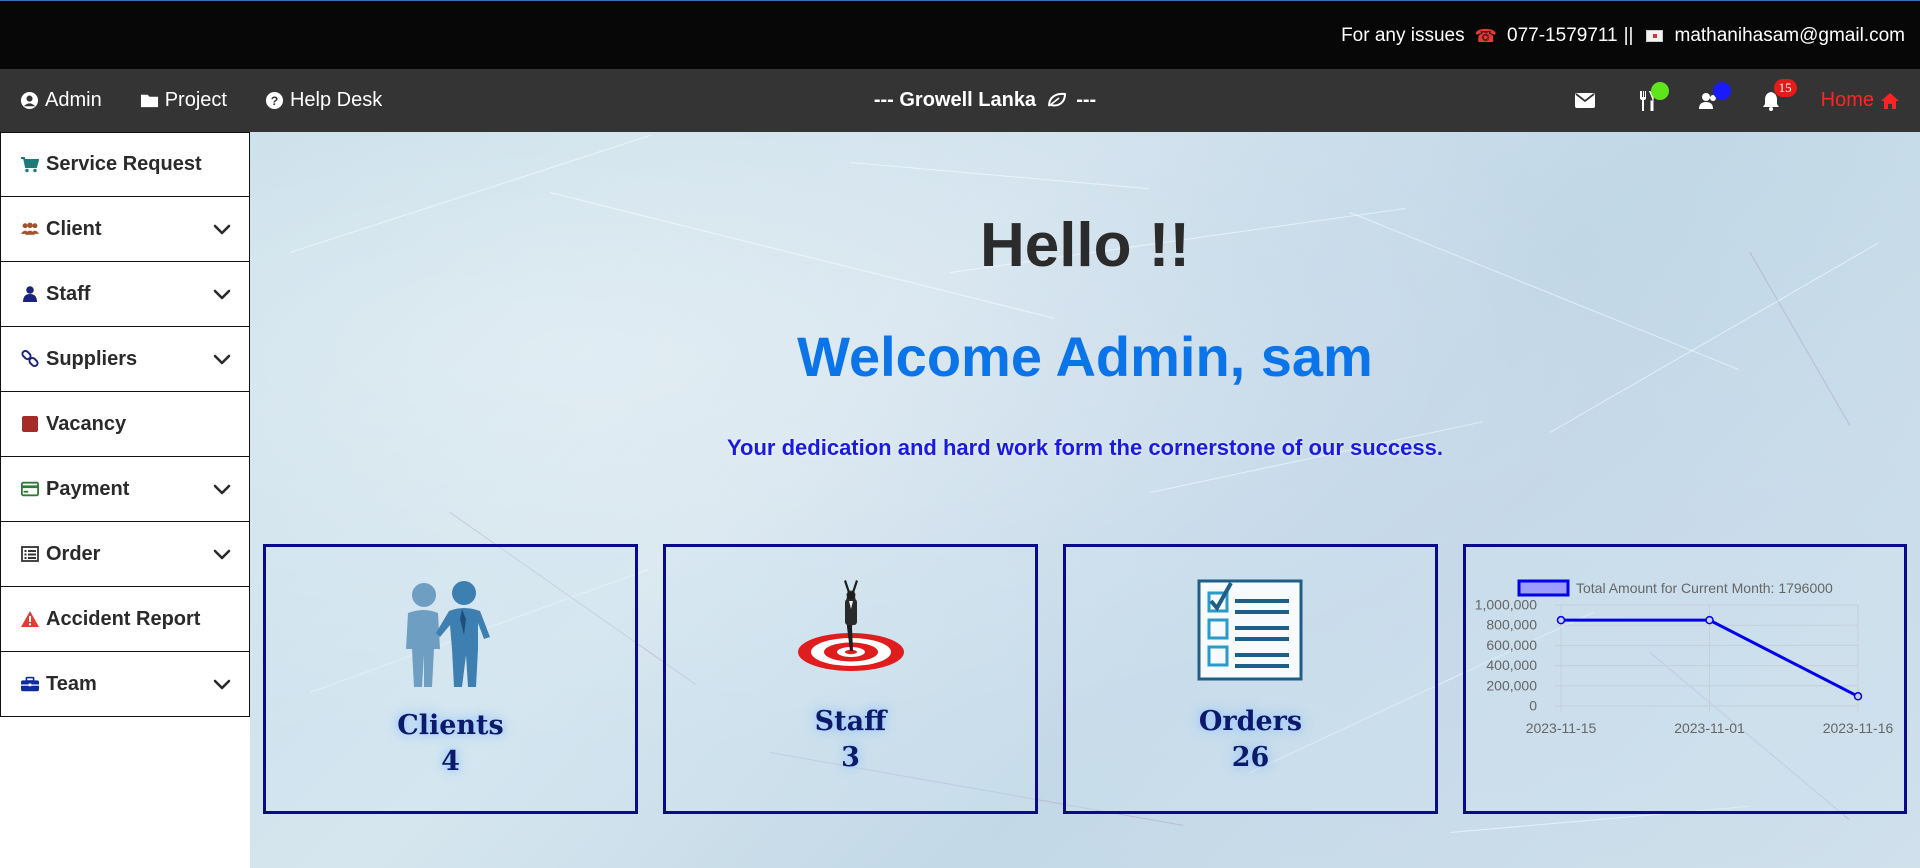  Describe the element at coordinates (149, 101) in the screenshot. I see `folder-icon` at that location.